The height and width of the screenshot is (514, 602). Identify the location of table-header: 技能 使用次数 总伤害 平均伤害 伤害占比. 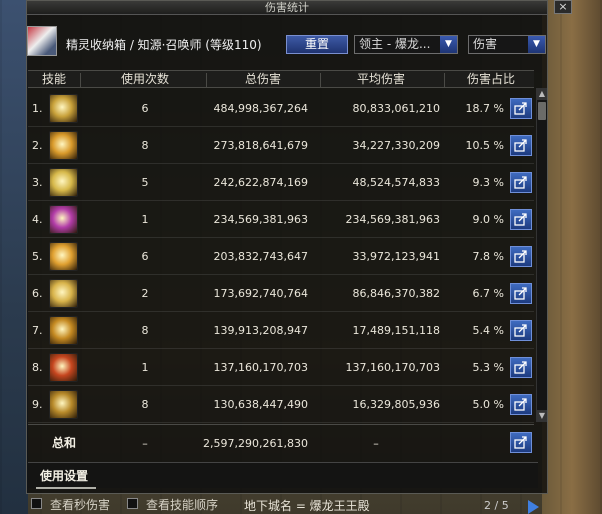
(281, 79).